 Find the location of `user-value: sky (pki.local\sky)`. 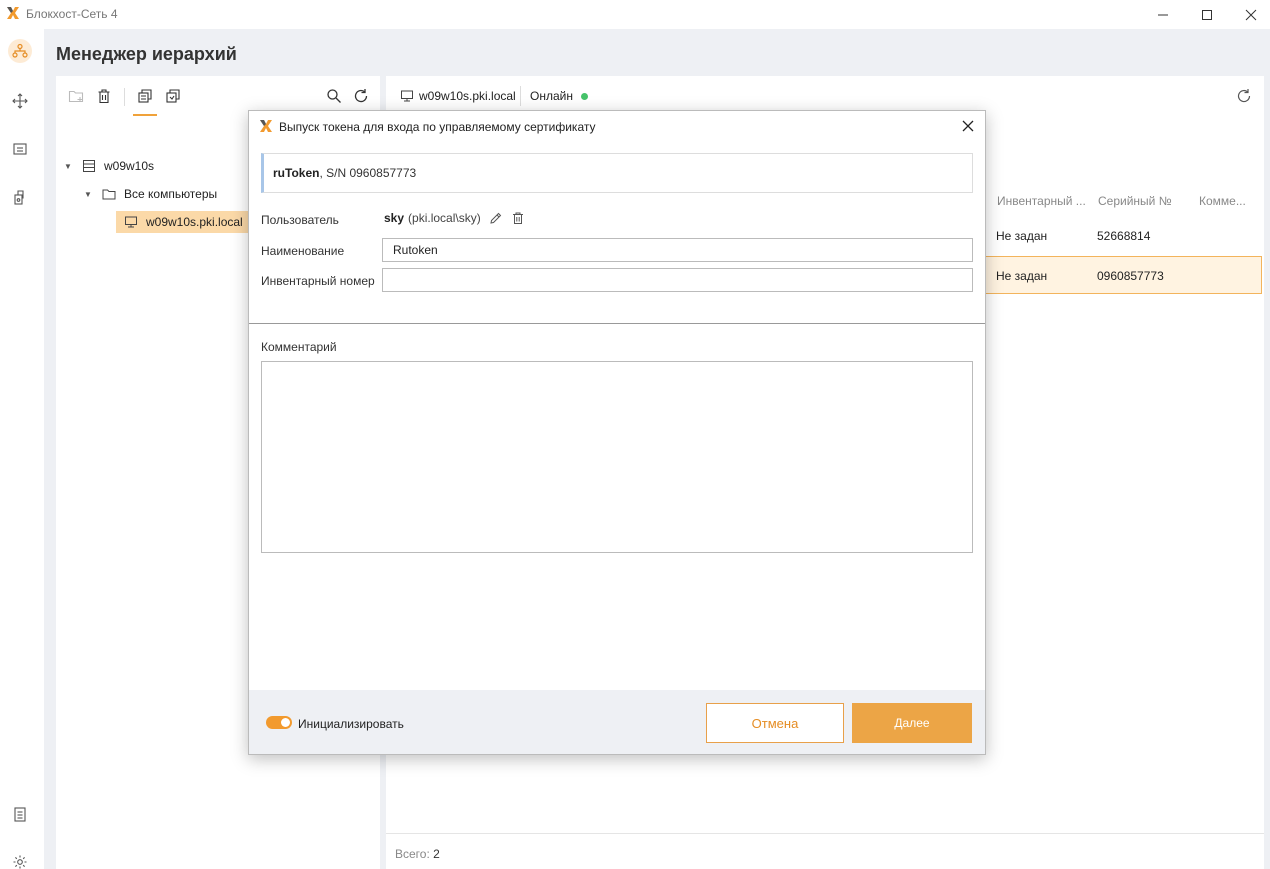

user-value: sky (pki.local\sky) is located at coordinates (454, 218).